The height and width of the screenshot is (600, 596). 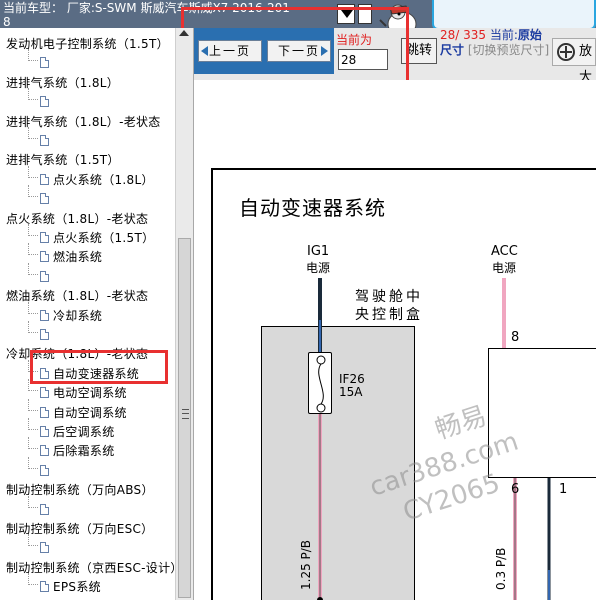 What do you see at coordinates (508, 50) in the screenshot?
I see `size-toggle-link: [切换预览尺寸]` at bounding box center [508, 50].